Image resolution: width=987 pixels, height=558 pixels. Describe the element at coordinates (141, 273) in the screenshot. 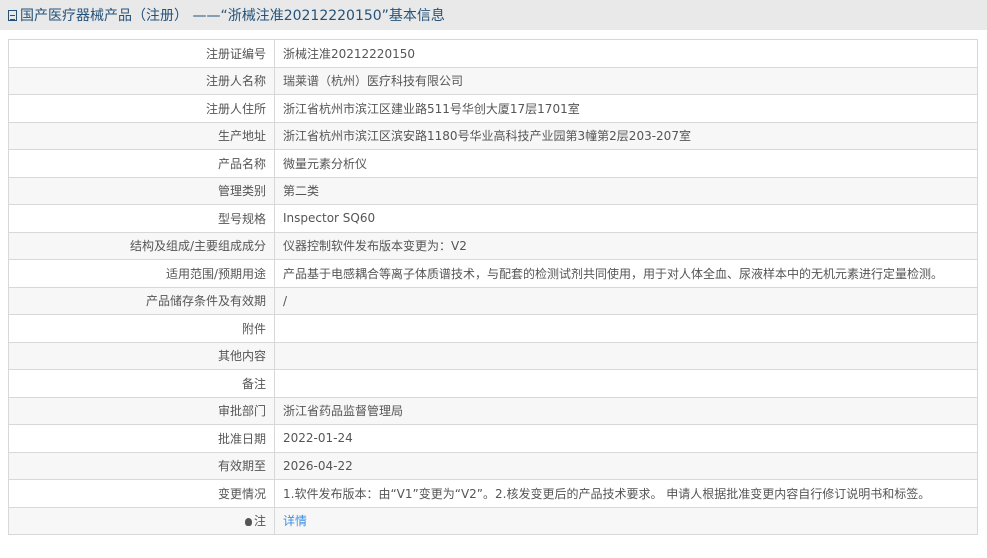

I see `row-label: 适用范围/预期用途` at that location.